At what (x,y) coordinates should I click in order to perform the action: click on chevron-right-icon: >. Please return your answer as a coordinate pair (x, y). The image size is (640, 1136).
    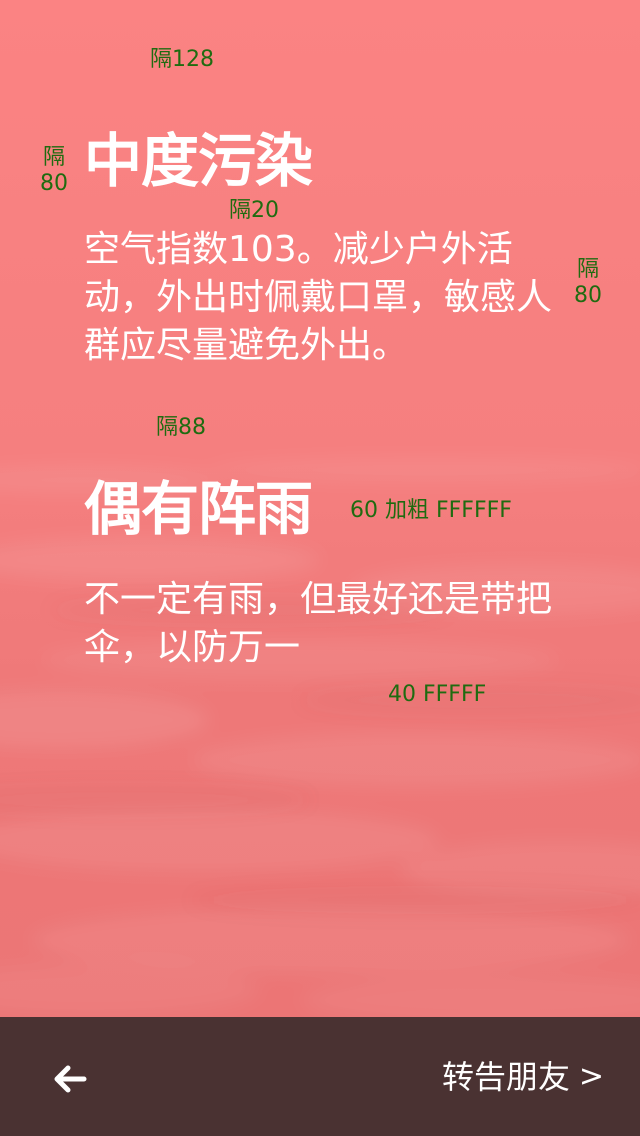
    Looking at the image, I should click on (591, 1077).